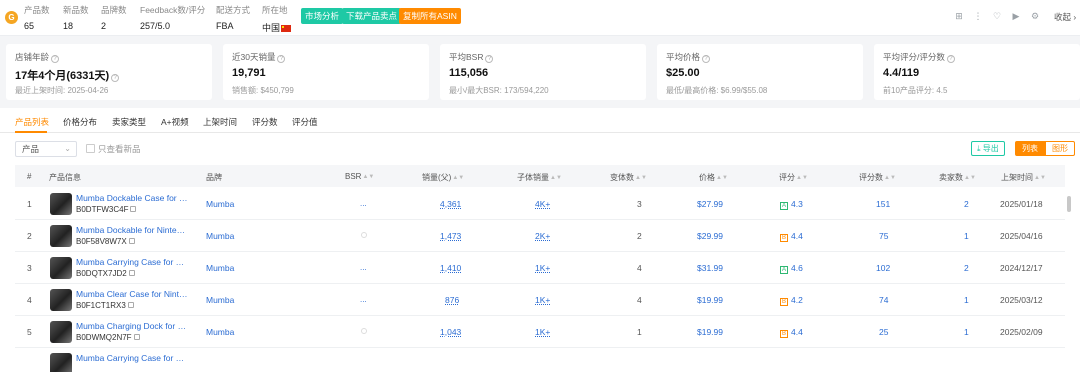 This screenshot has height=372, width=1080. Describe the element at coordinates (322, 16) in the screenshot. I see `market-analysis-button: 市场分析` at that location.